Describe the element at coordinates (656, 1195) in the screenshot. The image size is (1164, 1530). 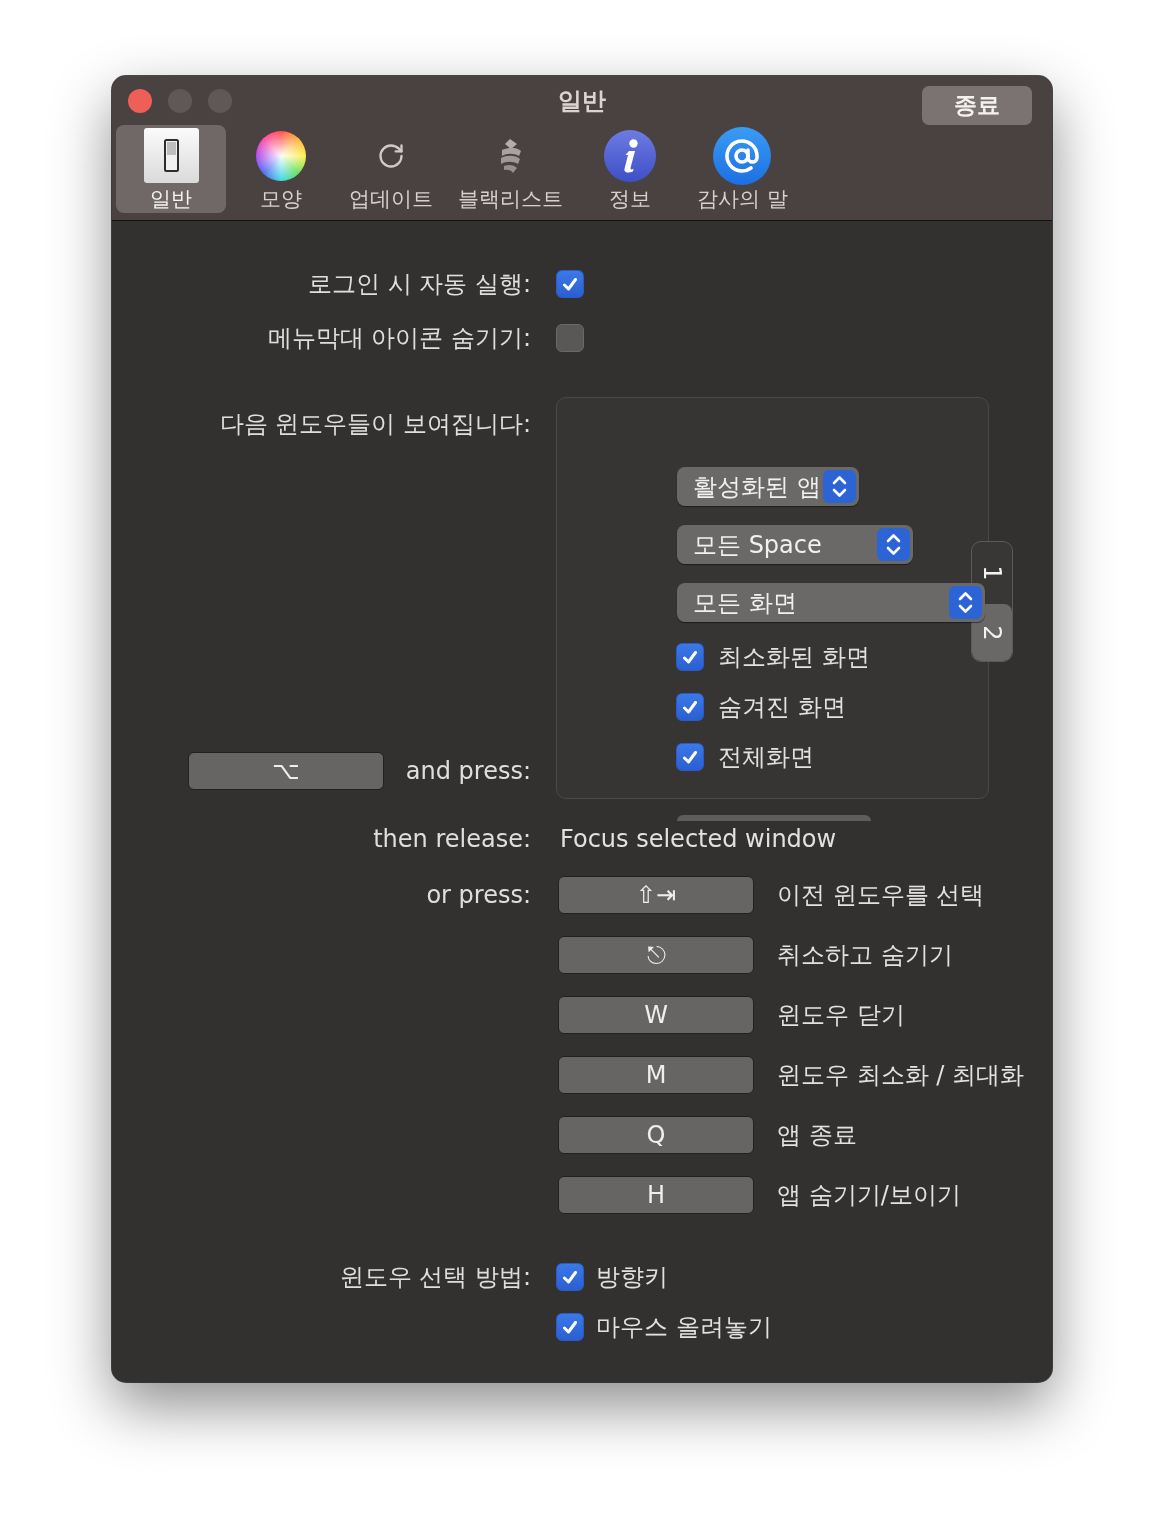
I see `key-button: H` at that location.